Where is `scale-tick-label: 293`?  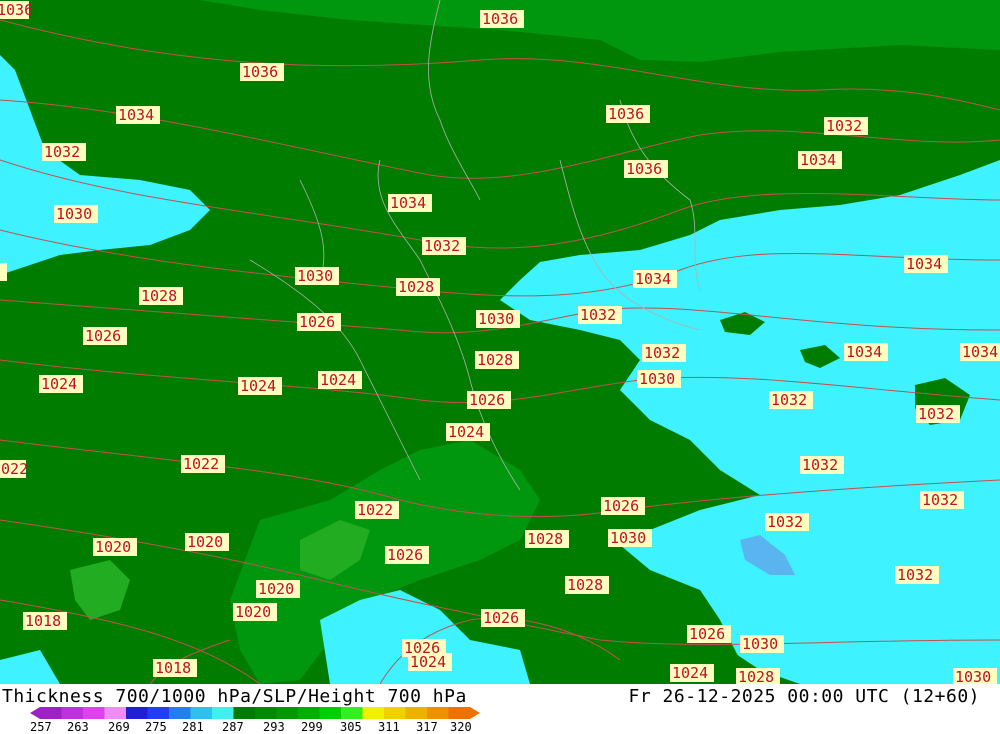
scale-tick-label: 293 is located at coordinates (274, 727).